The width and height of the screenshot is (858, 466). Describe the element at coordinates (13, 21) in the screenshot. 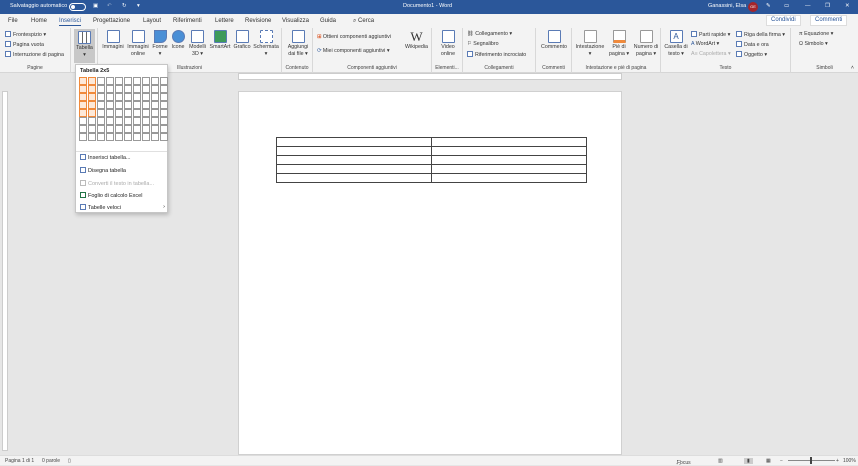

I see `tab-file: File` at that location.